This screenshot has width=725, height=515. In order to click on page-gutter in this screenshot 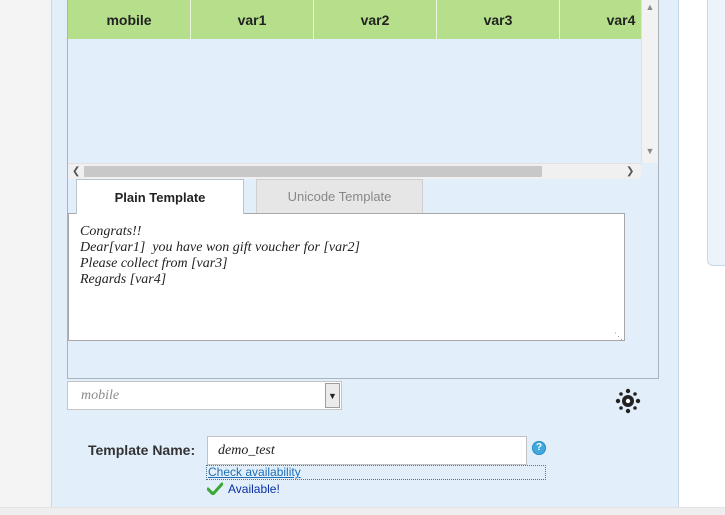, I will do `click(25, 254)`.